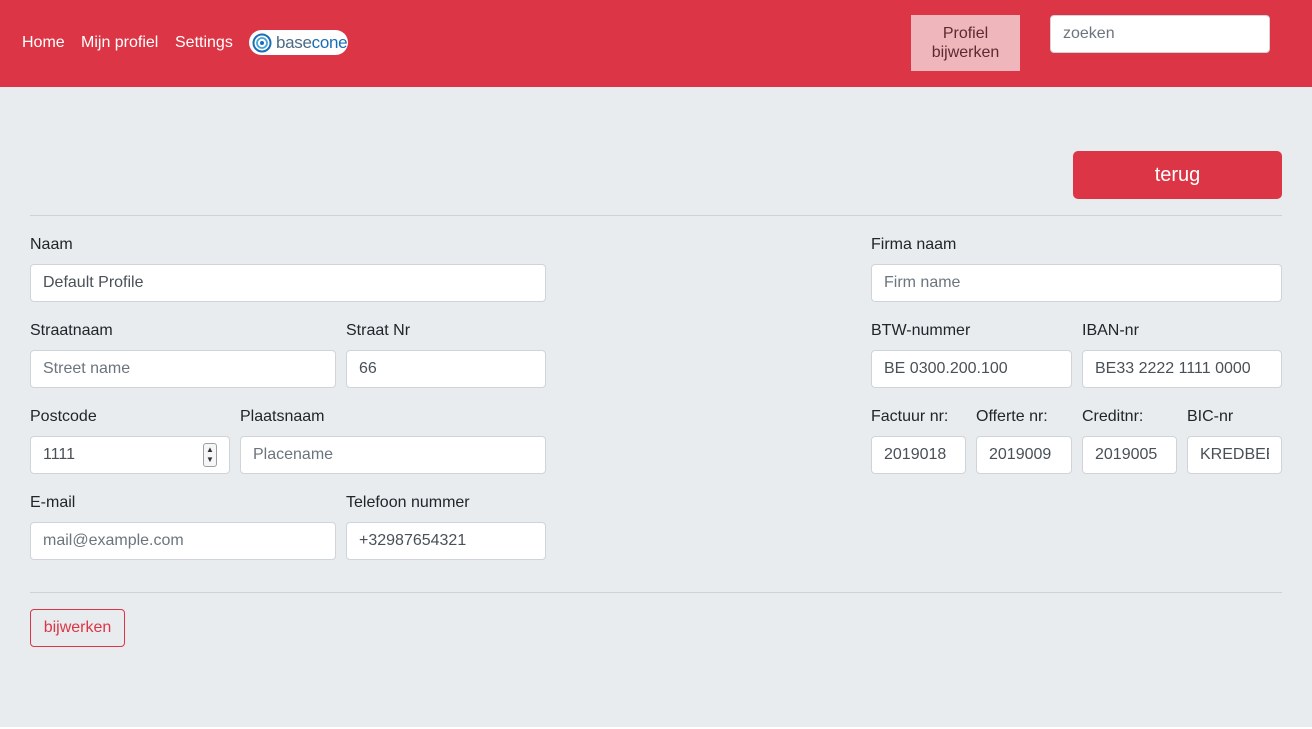 The image size is (1312, 729). Describe the element at coordinates (288, 283) in the screenshot. I see `name-input` at that location.